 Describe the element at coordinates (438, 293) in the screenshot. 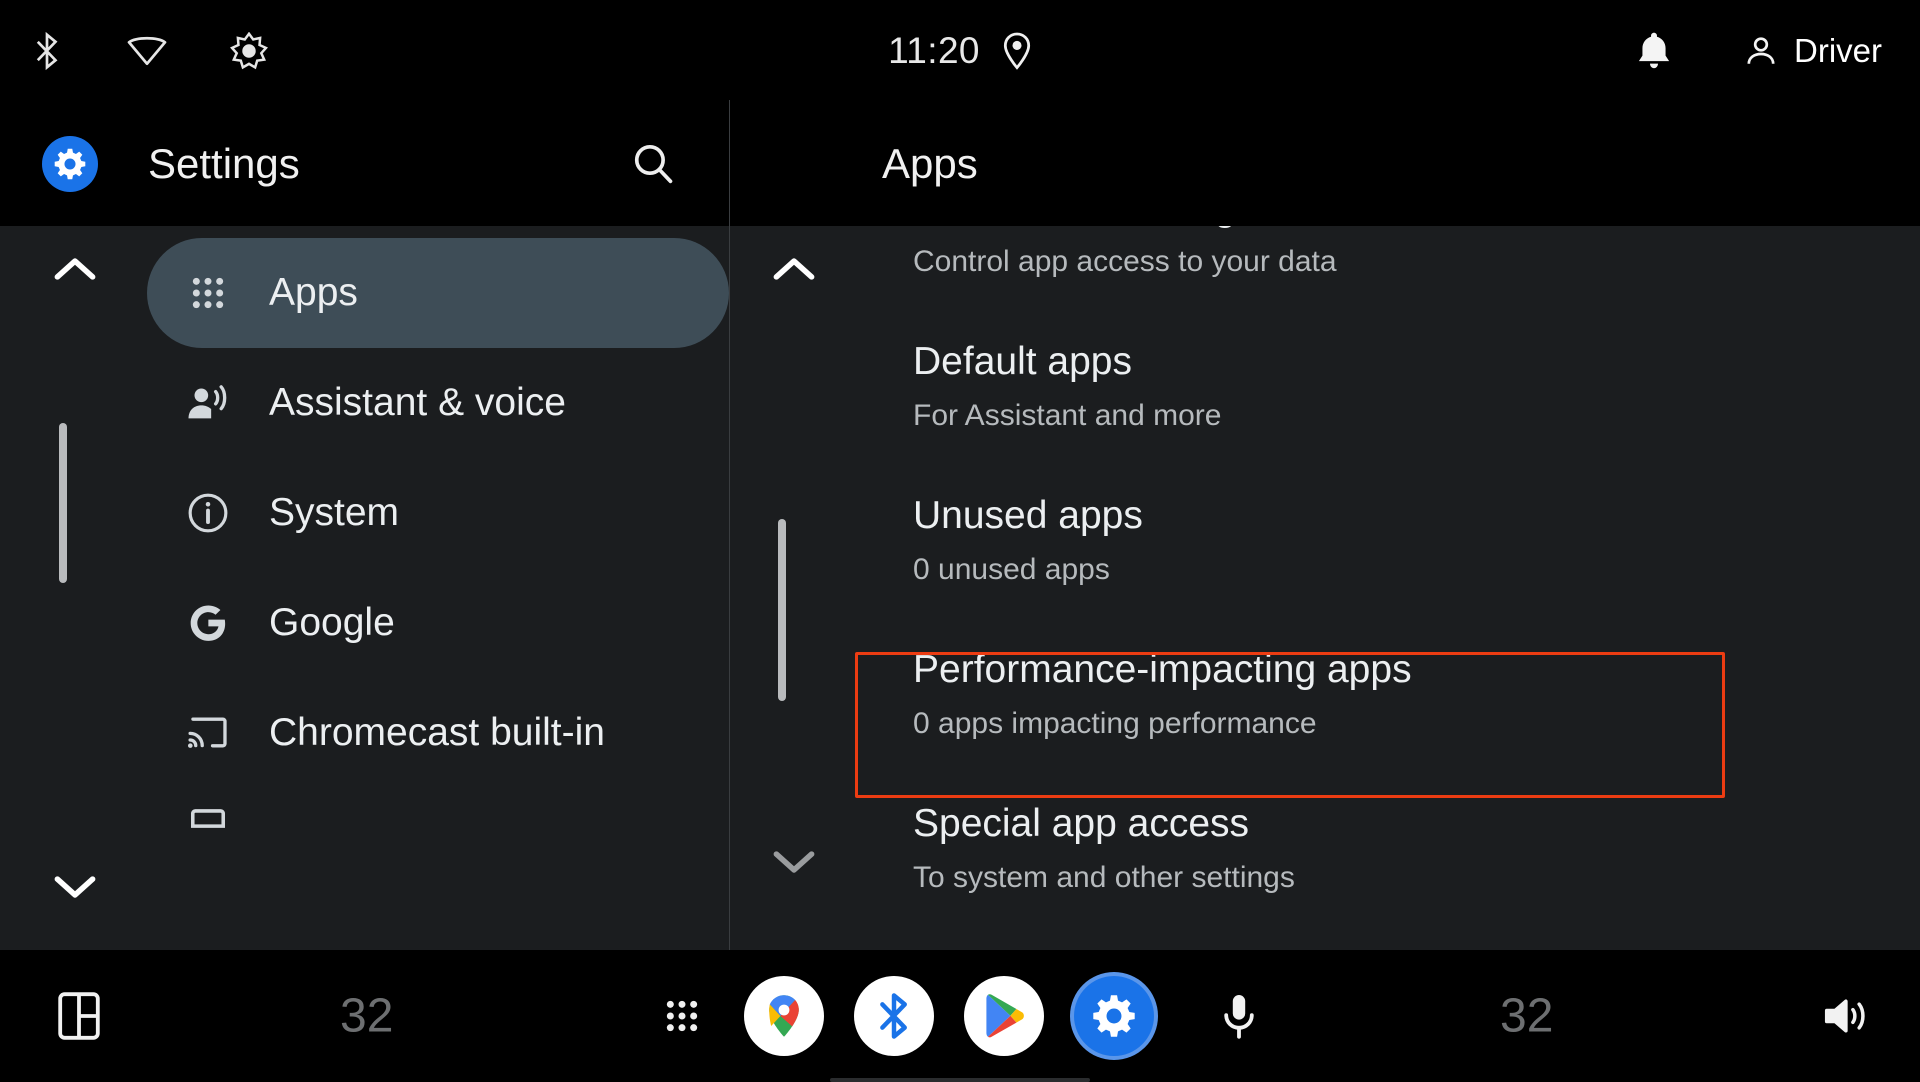

I see `sidebar-item-apps: Apps` at that location.